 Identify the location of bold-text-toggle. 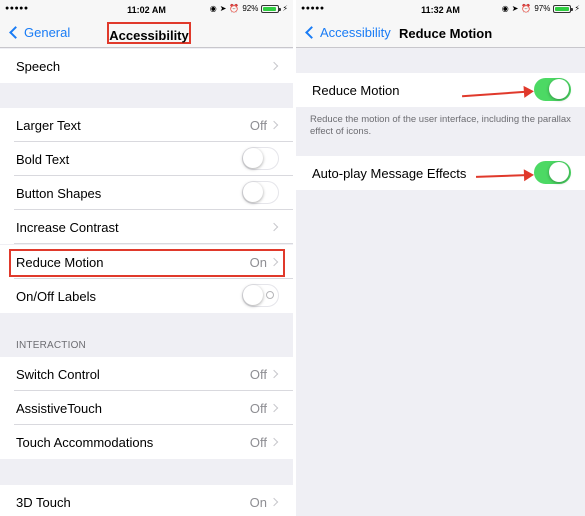
(260, 158).